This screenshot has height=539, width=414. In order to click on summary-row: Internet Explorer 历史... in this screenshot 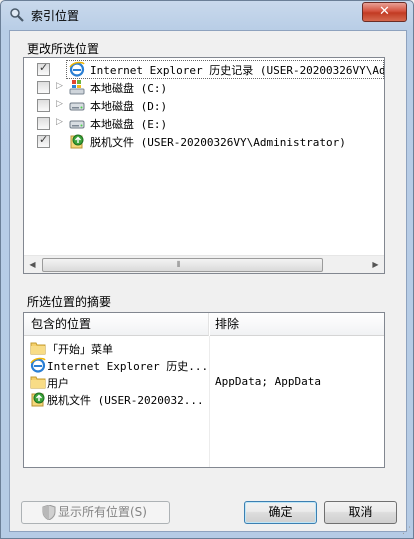, I will do `click(204, 364)`.